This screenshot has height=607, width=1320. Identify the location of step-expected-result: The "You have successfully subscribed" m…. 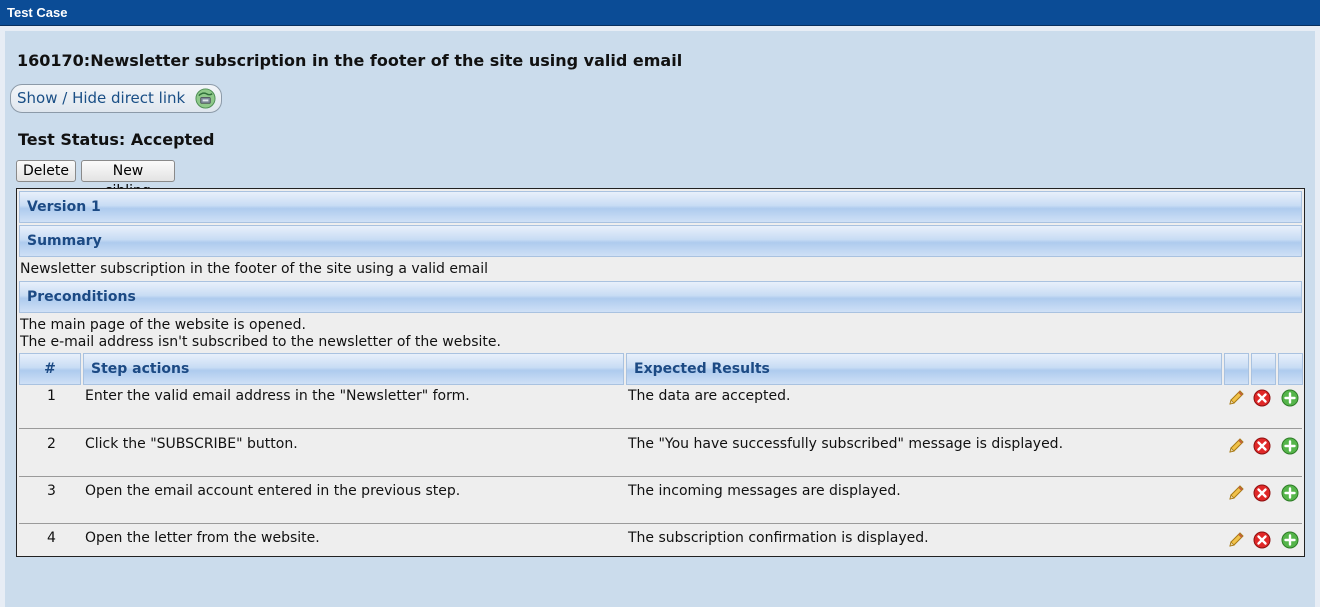
(846, 444).